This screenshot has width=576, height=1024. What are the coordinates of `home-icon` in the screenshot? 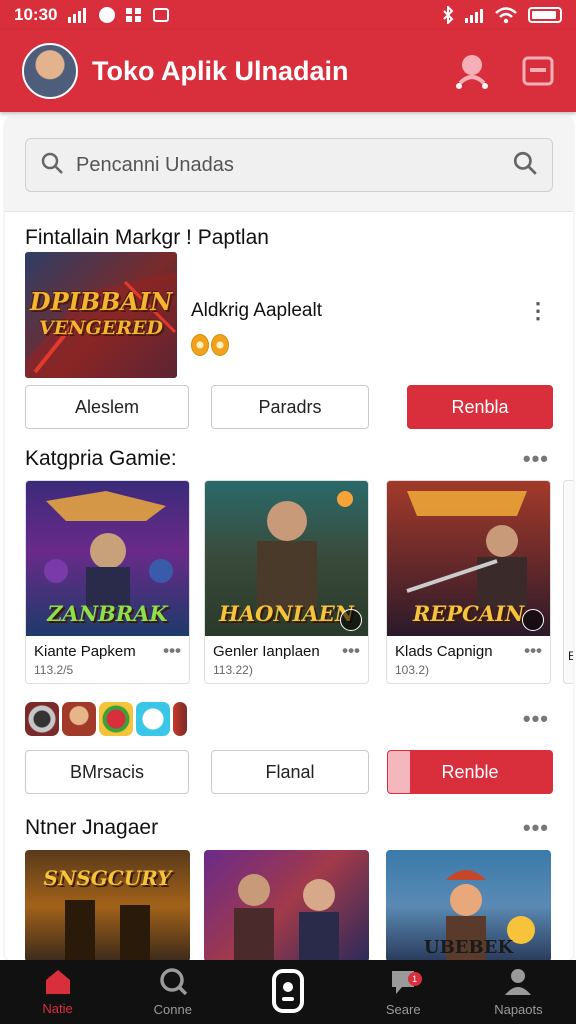 It's located at (58, 982).